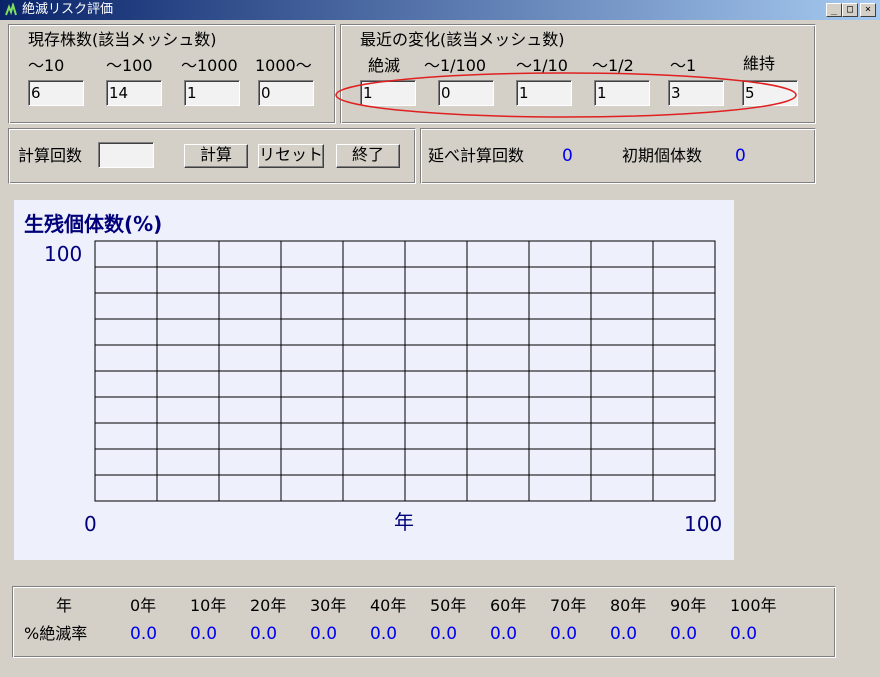 The width and height of the screenshot is (880, 677). What do you see at coordinates (283, 65) in the screenshot?
I see `stock-label-1000plus: 1000～` at bounding box center [283, 65].